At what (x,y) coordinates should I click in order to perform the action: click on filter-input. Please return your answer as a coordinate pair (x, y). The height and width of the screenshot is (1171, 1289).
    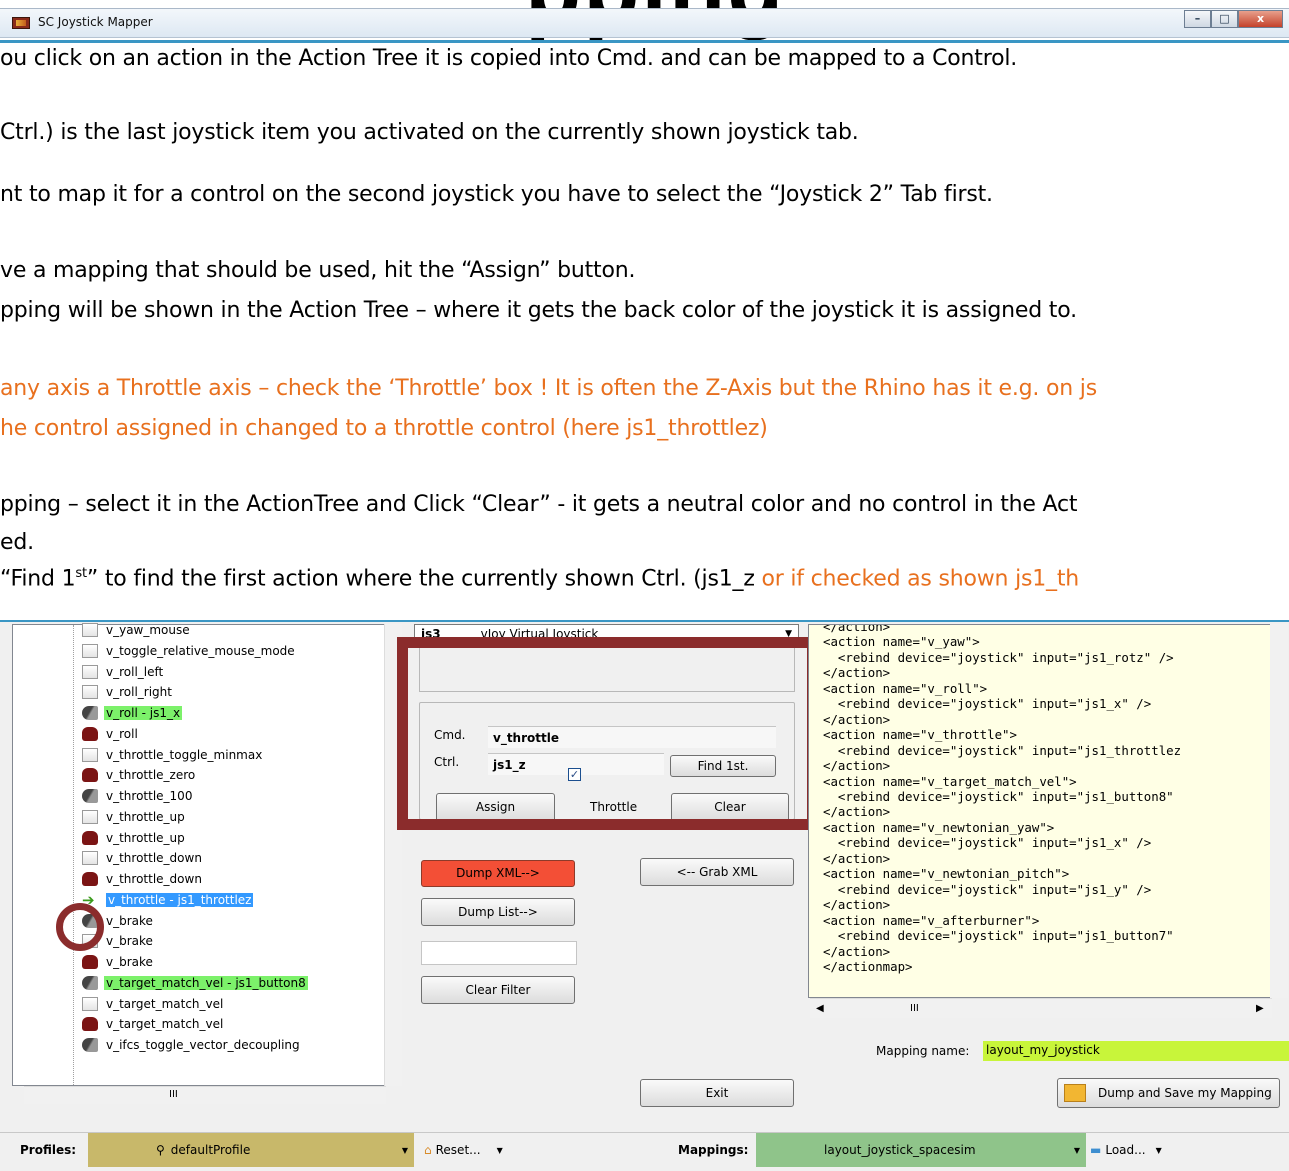
    Looking at the image, I should click on (499, 953).